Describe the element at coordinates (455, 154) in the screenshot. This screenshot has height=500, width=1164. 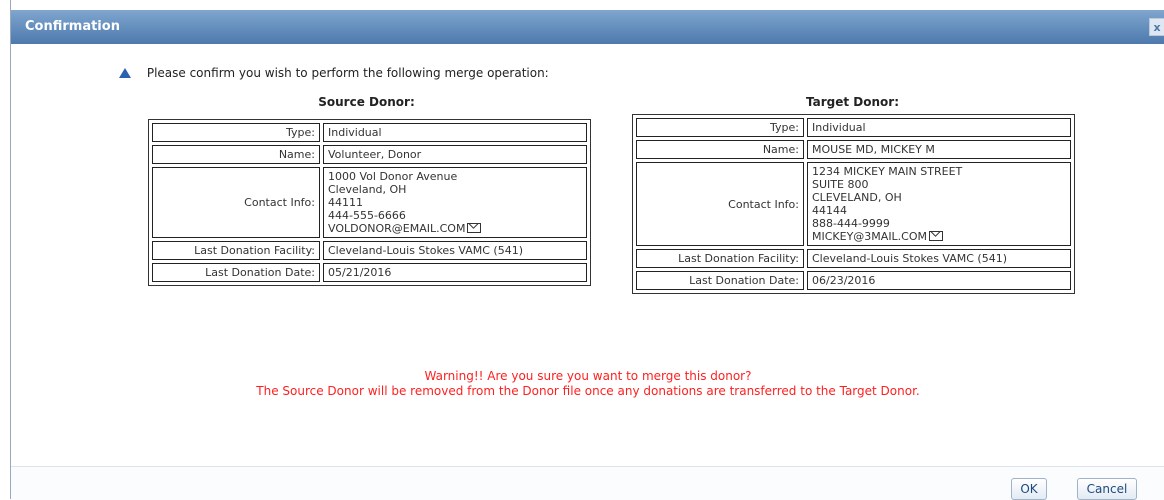
I see `name-value: Volunteer, Donor` at that location.